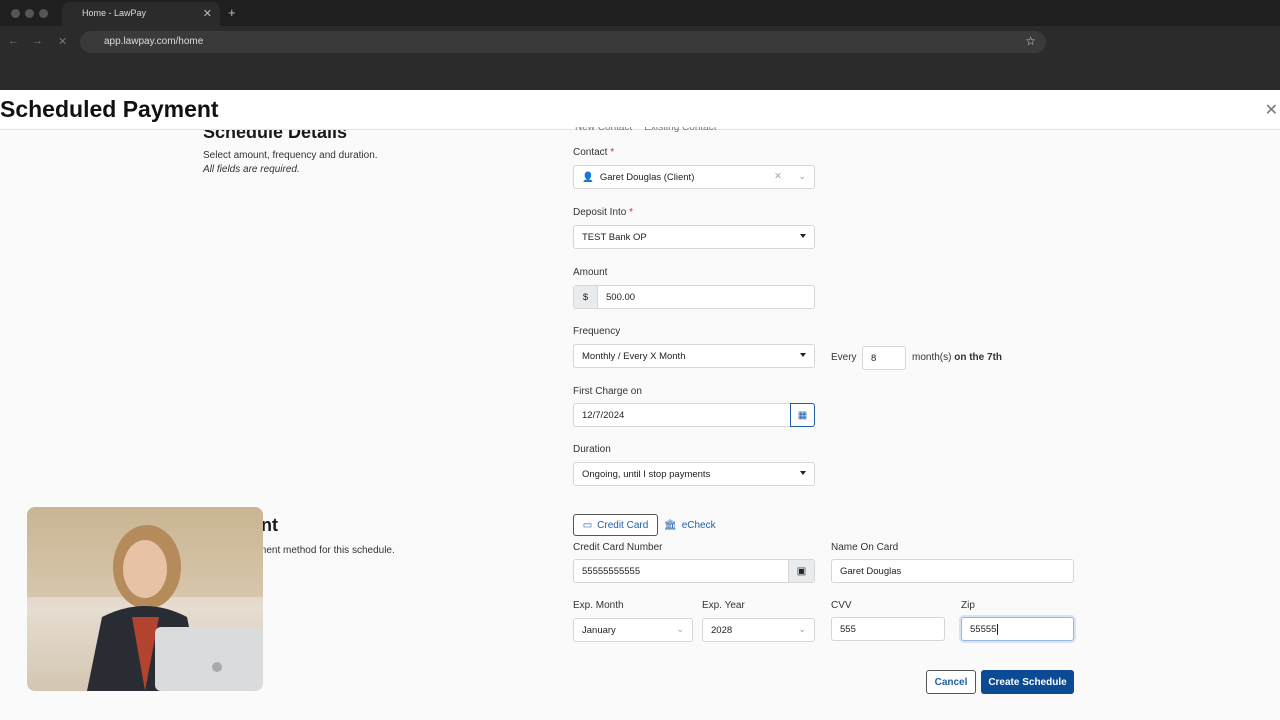 Image resolution: width=1280 pixels, height=720 pixels. What do you see at coordinates (587, 525) in the screenshot?
I see `credit-card-icon: ▭` at bounding box center [587, 525].